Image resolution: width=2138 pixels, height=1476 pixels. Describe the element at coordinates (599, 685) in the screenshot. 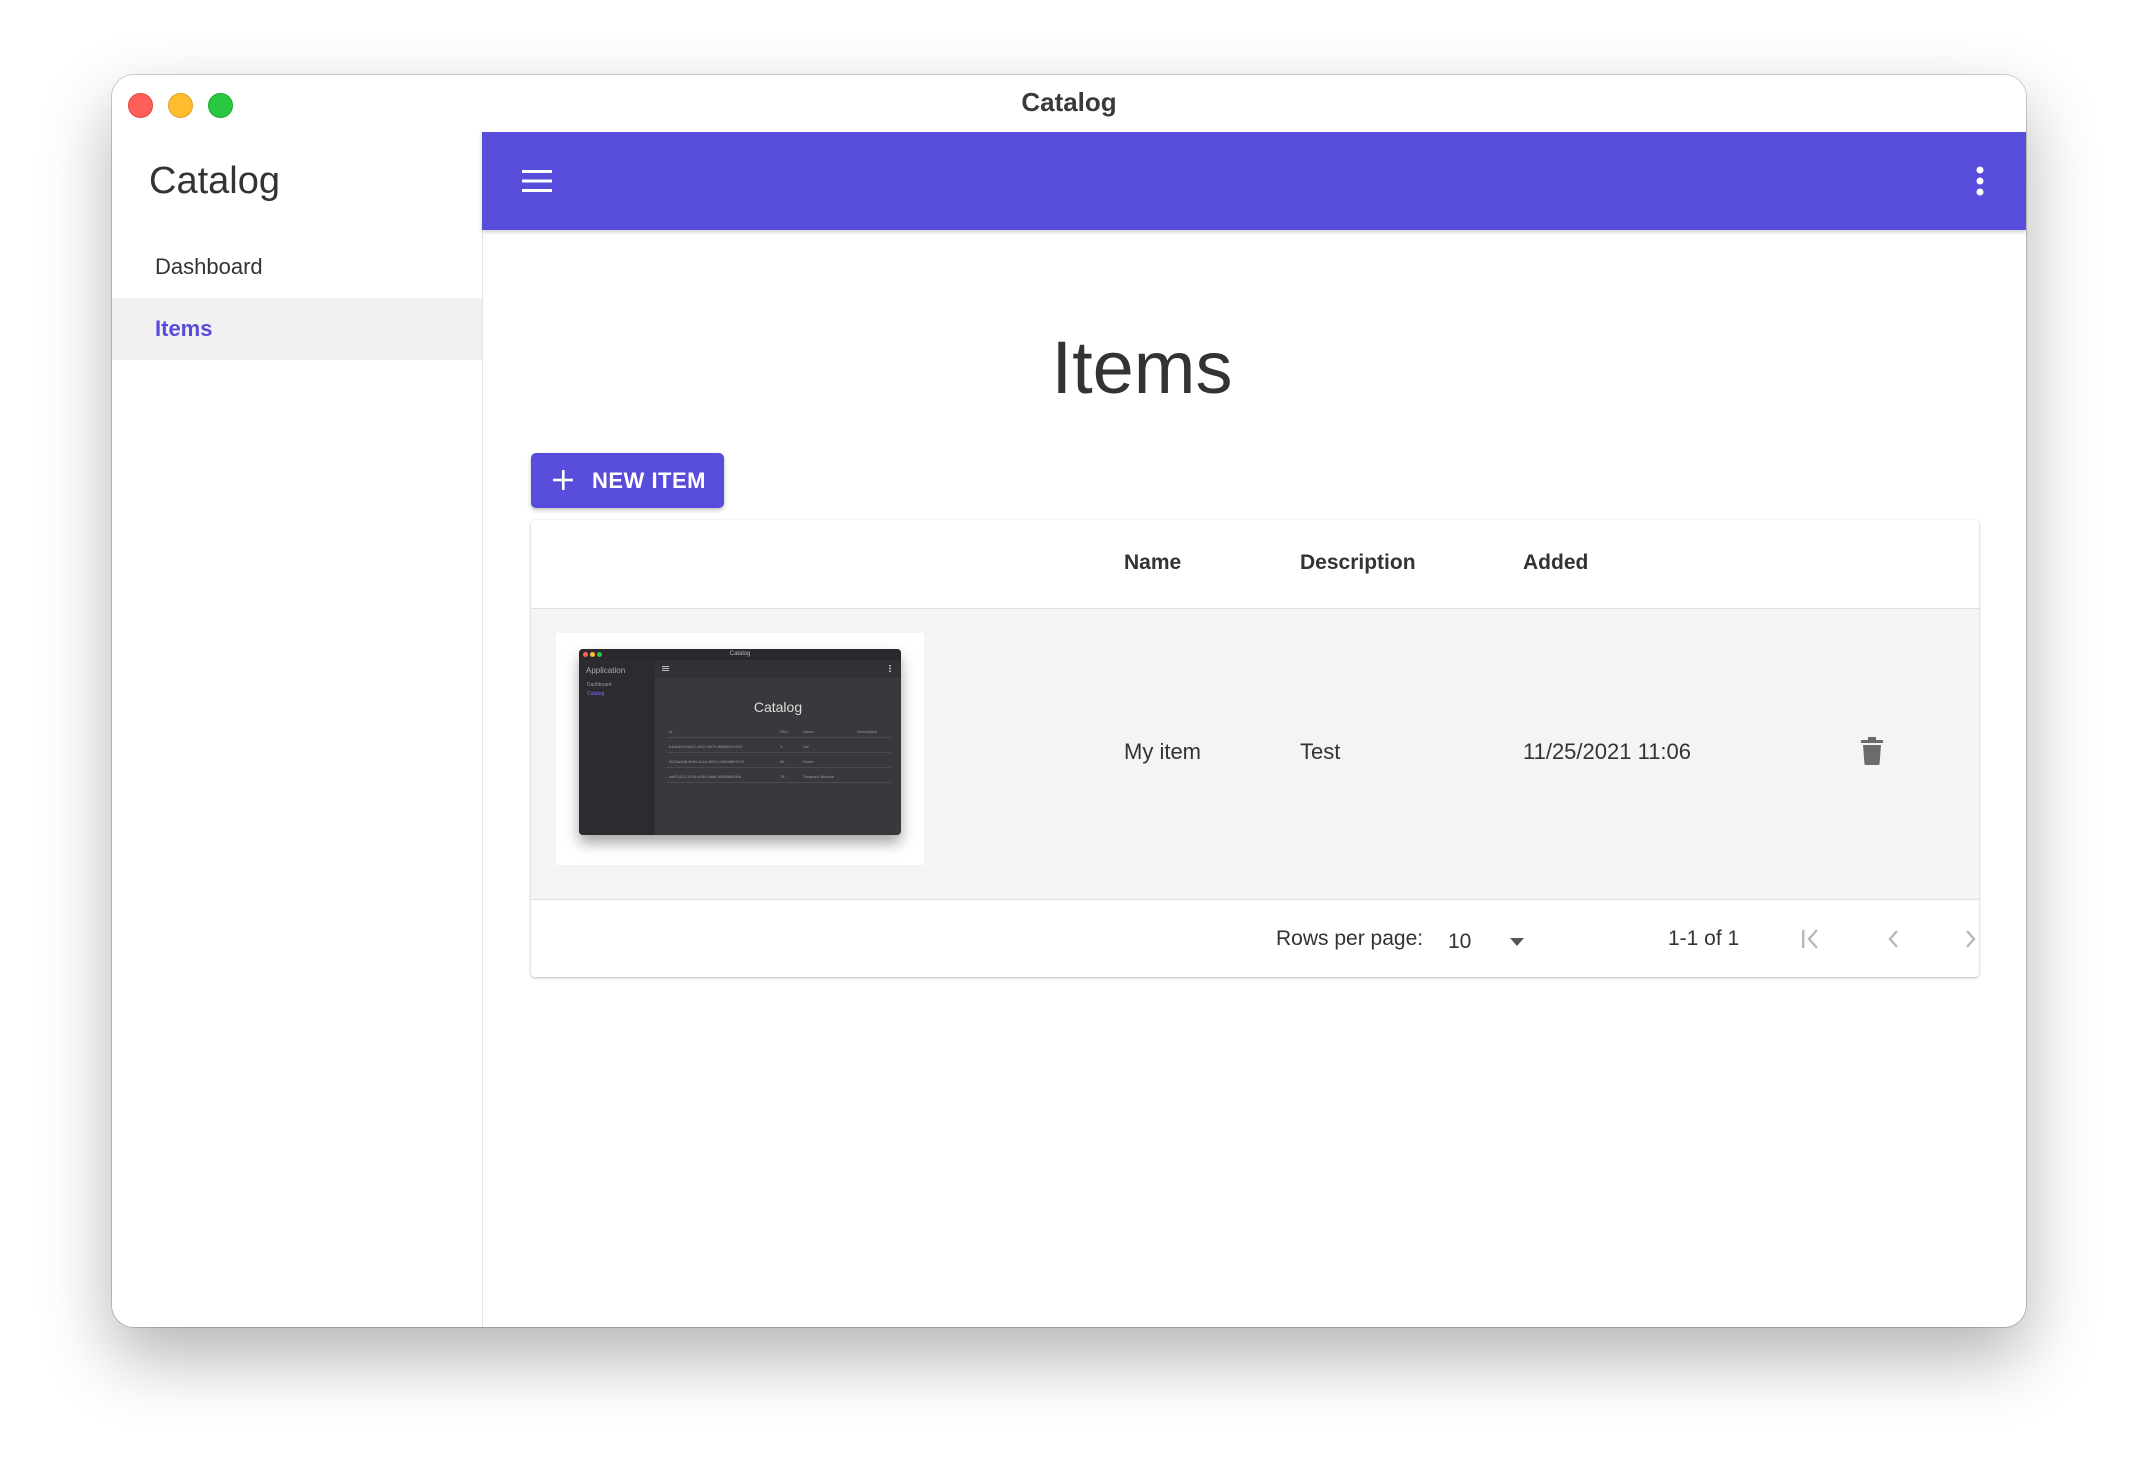

I see `thumbnail-sidebar-item: Dashboard` at that location.